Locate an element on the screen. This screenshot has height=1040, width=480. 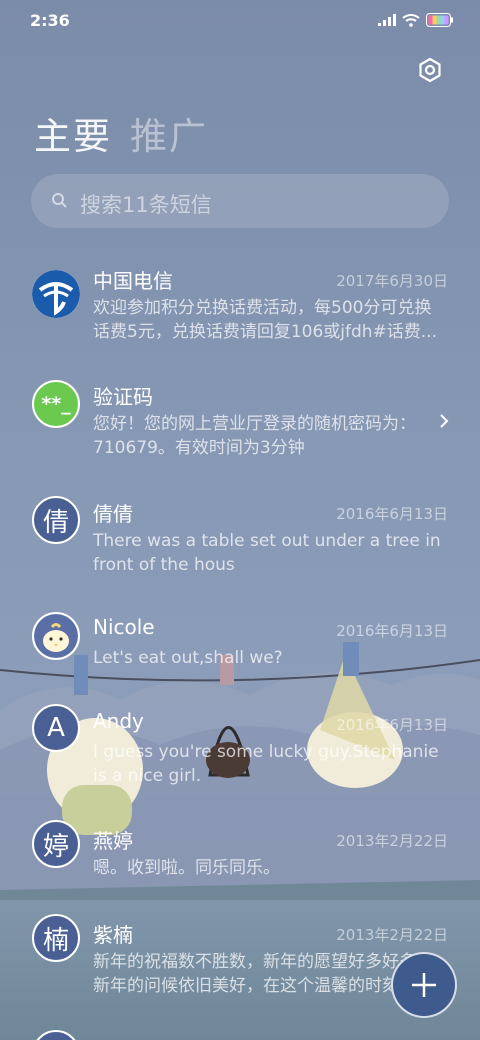
message-preview: 您好！您的网上营业厅登录的随机密码为： 710679。有效时间为3分钟 is located at coordinates (263, 436).